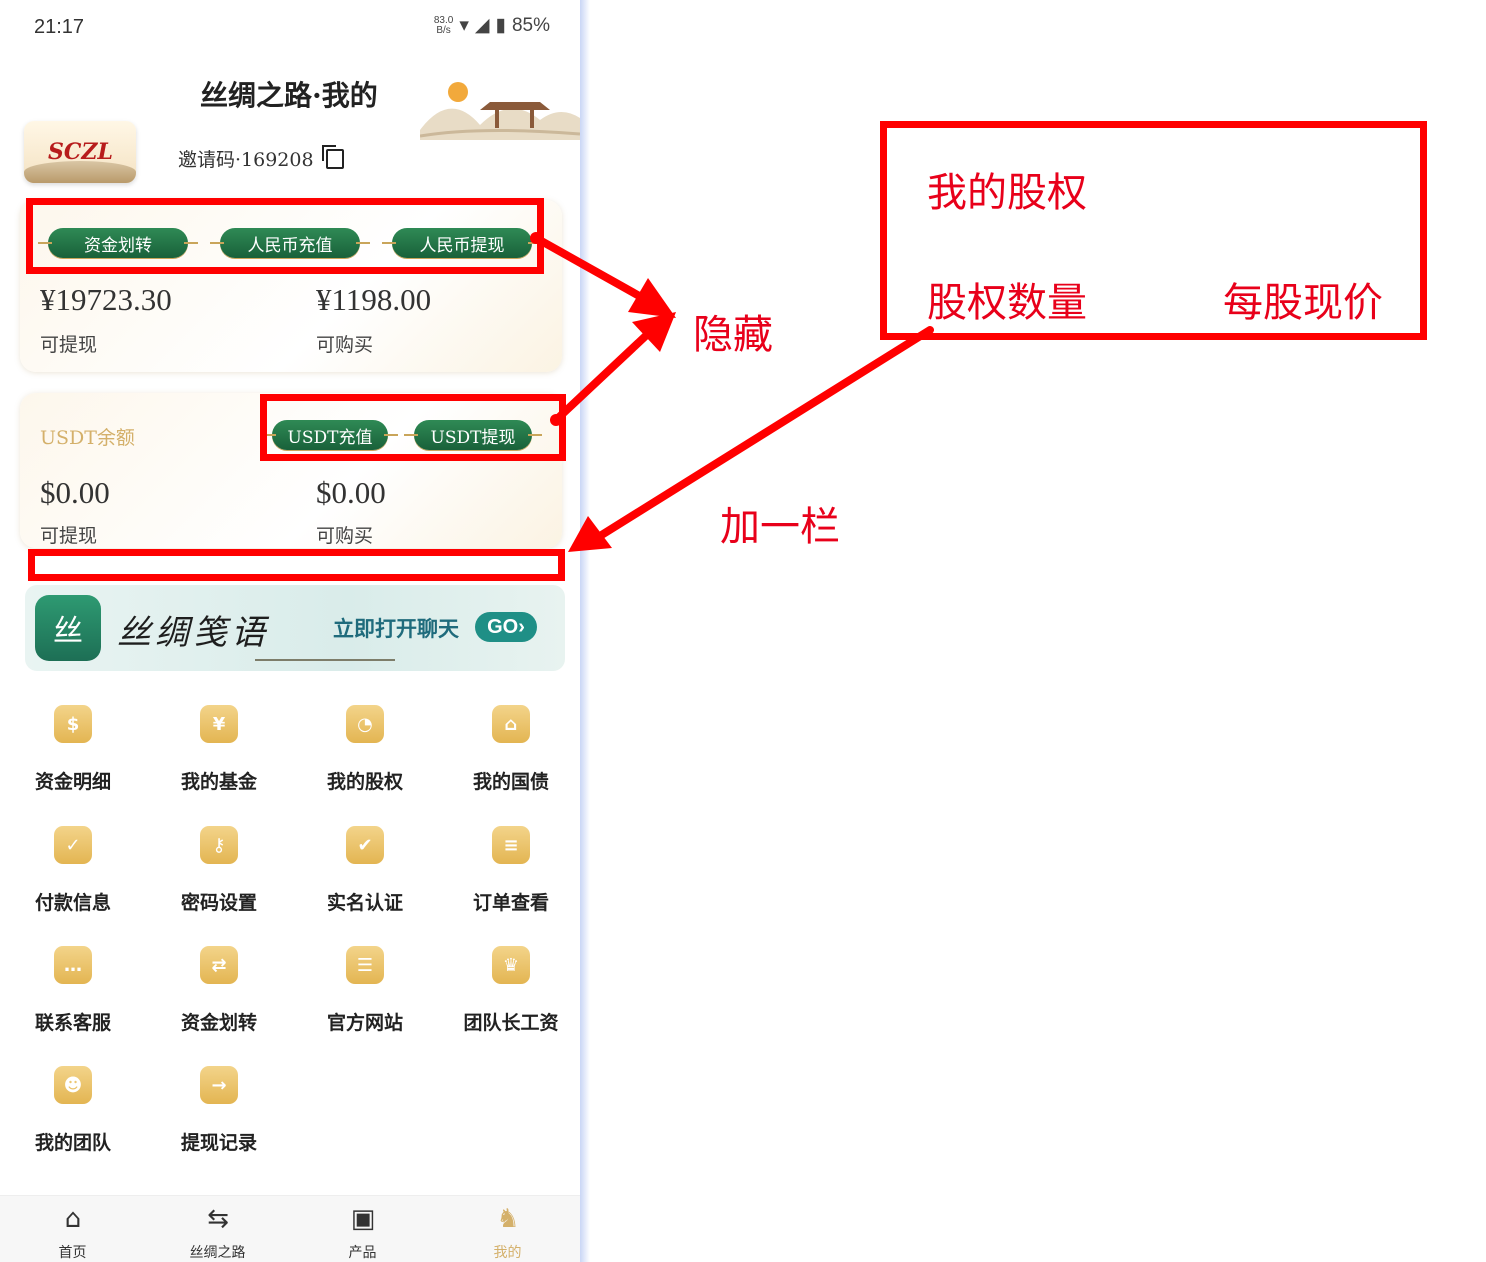 The height and width of the screenshot is (1262, 1486). I want to click on arrow-hide-top, so click(593, 270).